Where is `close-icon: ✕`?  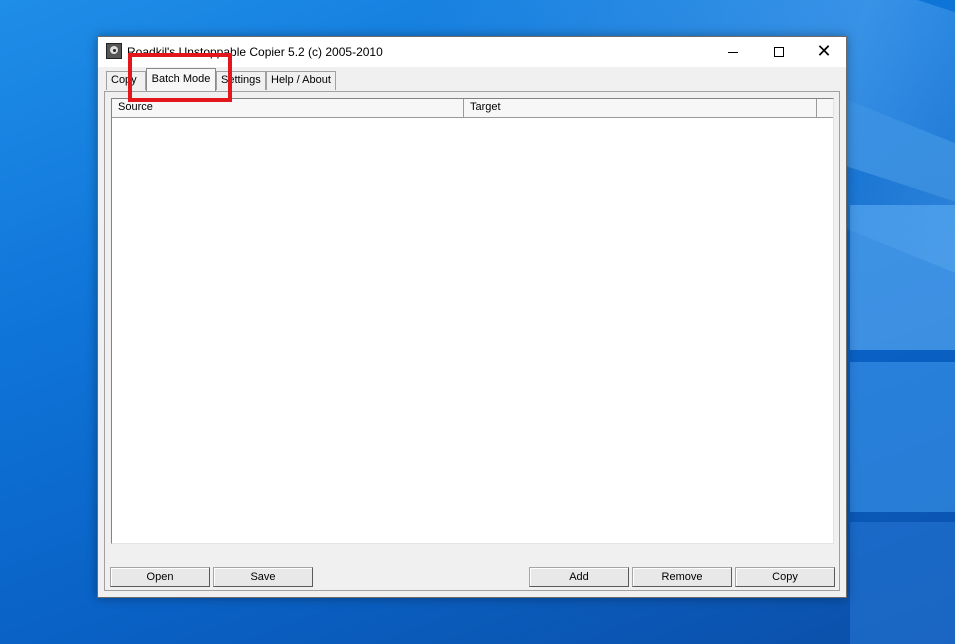
close-icon: ✕ is located at coordinates (824, 51).